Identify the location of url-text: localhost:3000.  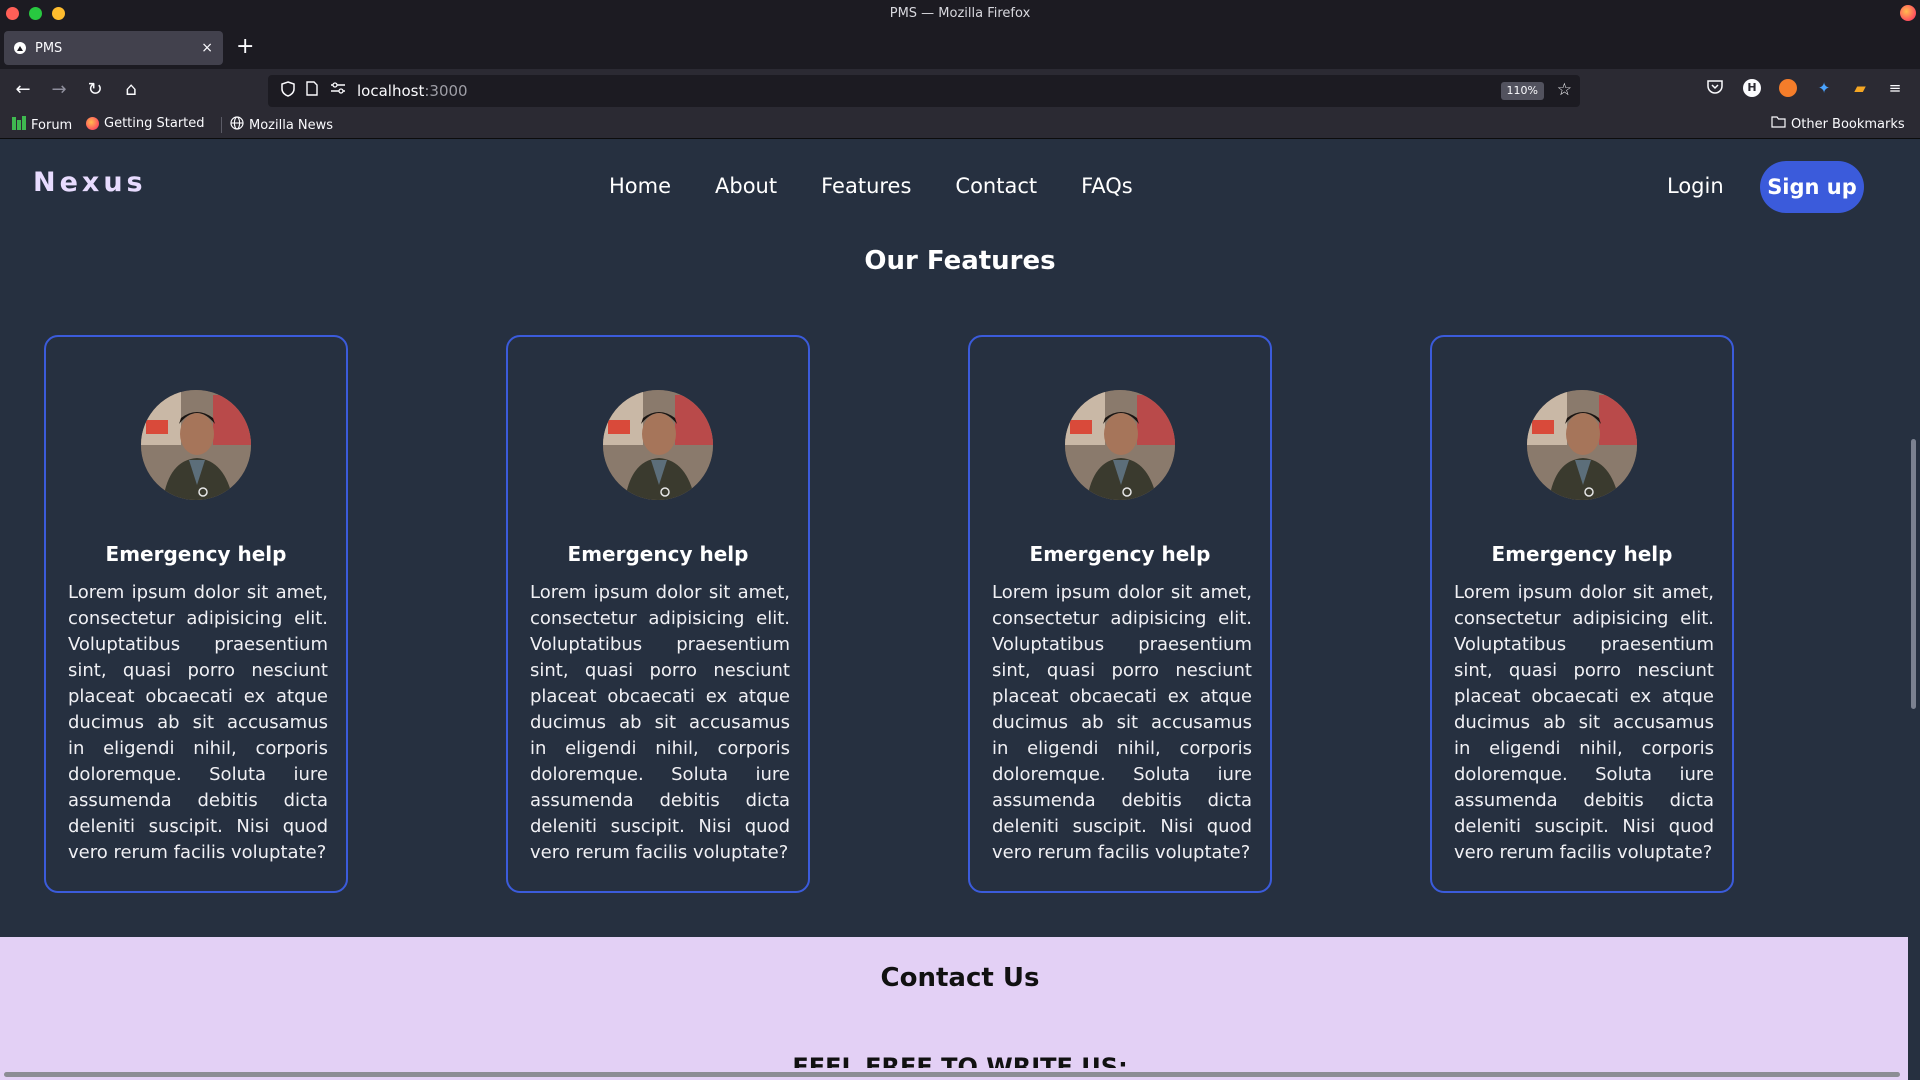
(412, 91).